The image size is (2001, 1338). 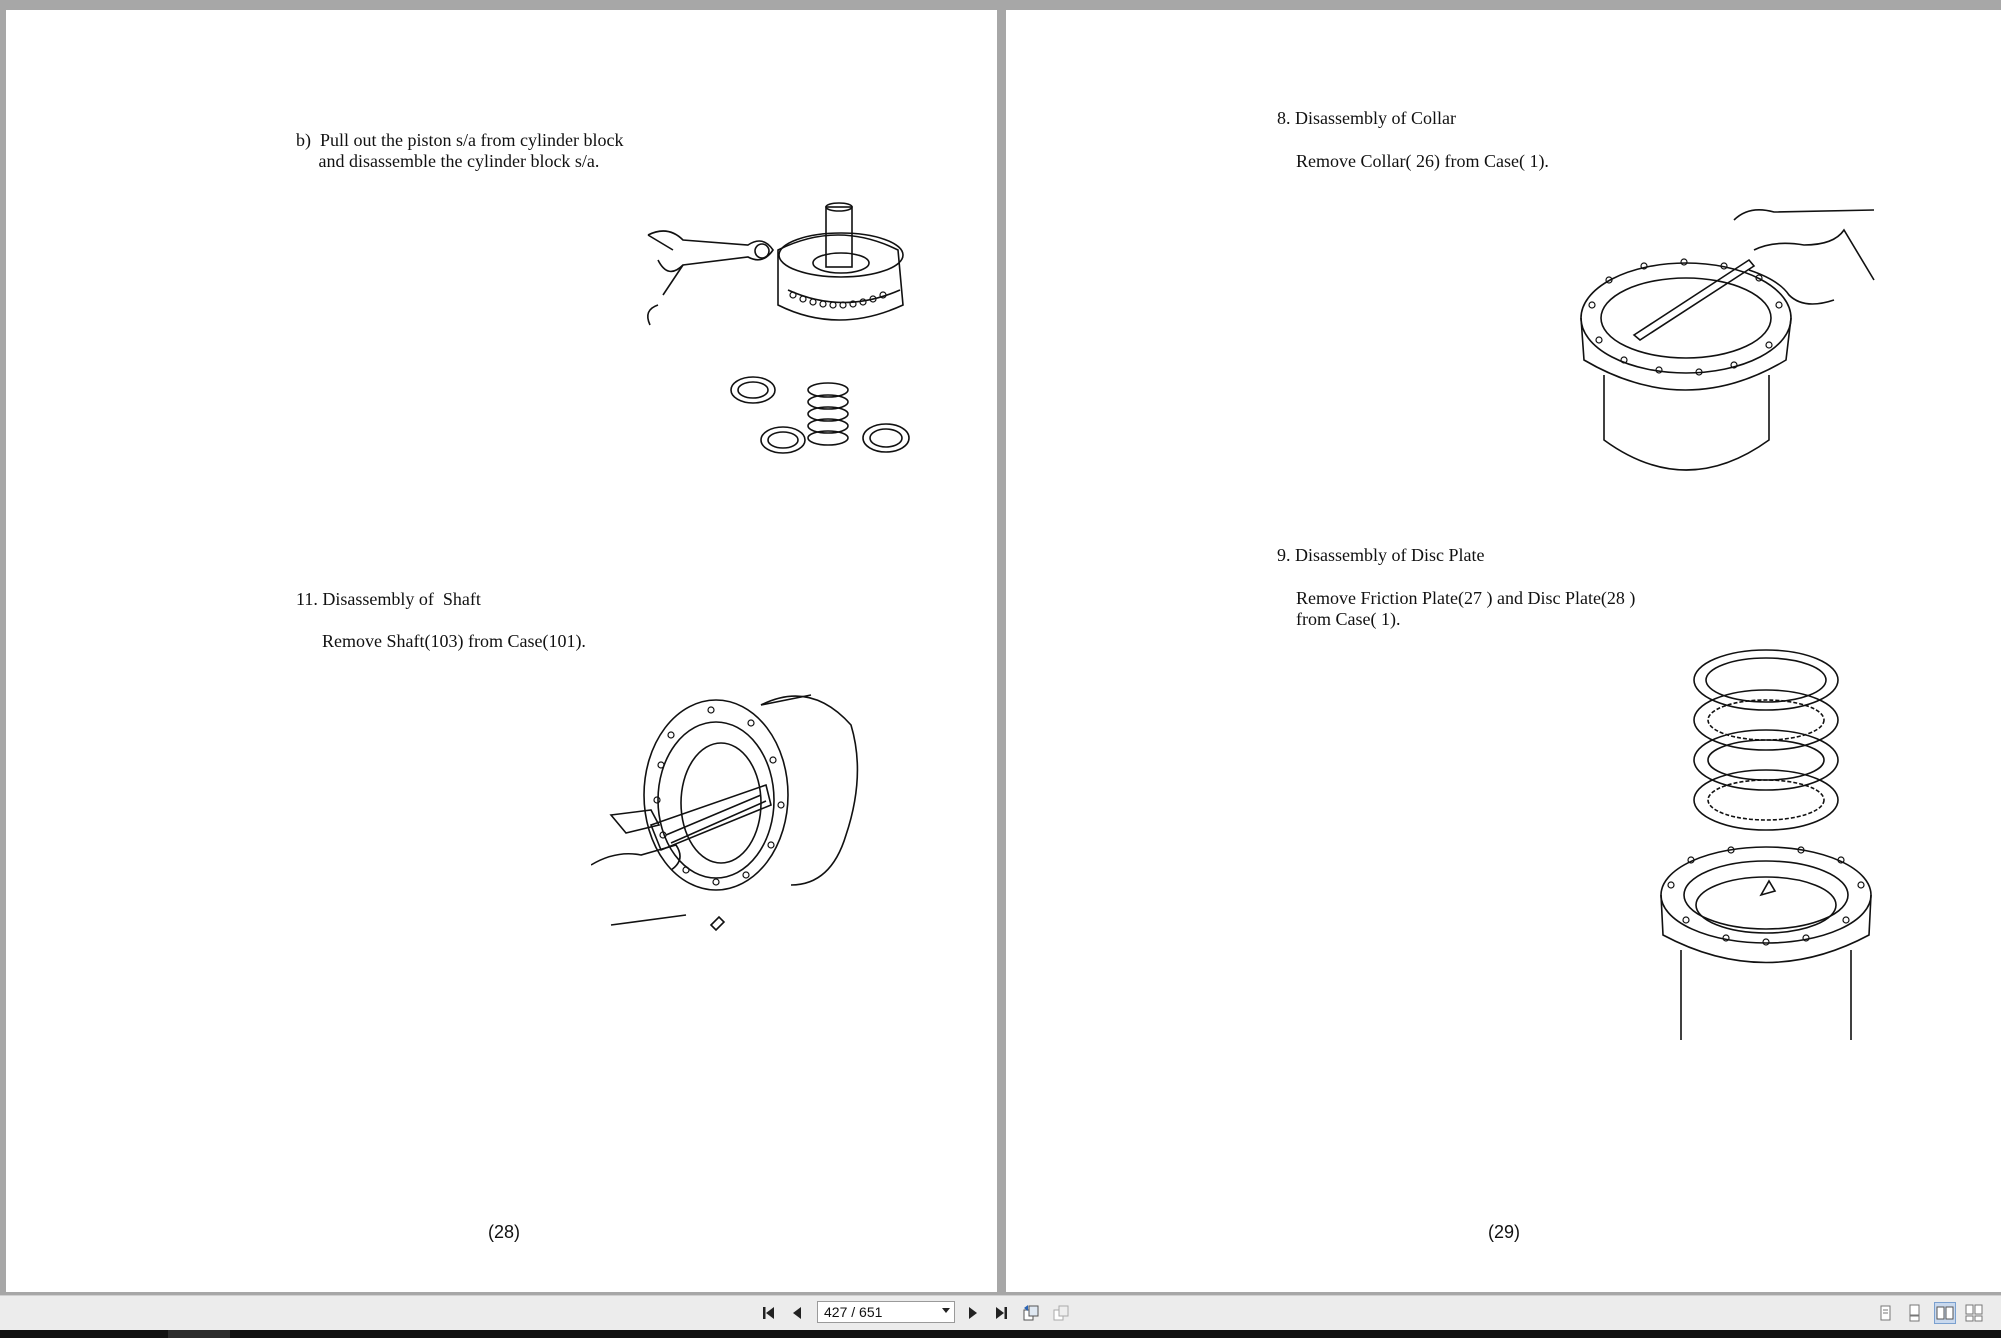 What do you see at coordinates (1974, 1313) in the screenshot?
I see `two-page-continuous-icon` at bounding box center [1974, 1313].